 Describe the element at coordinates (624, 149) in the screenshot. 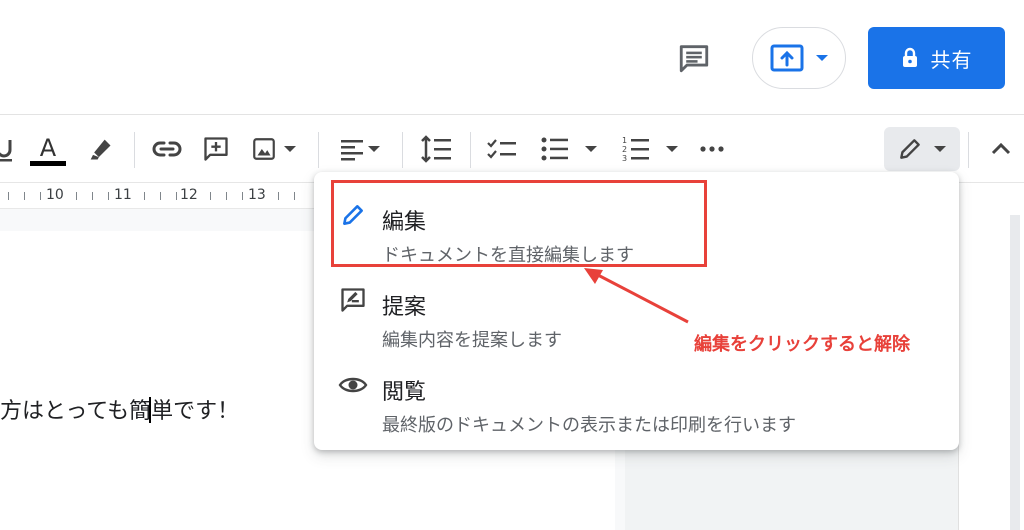

I see `svg-text: 2` at that location.